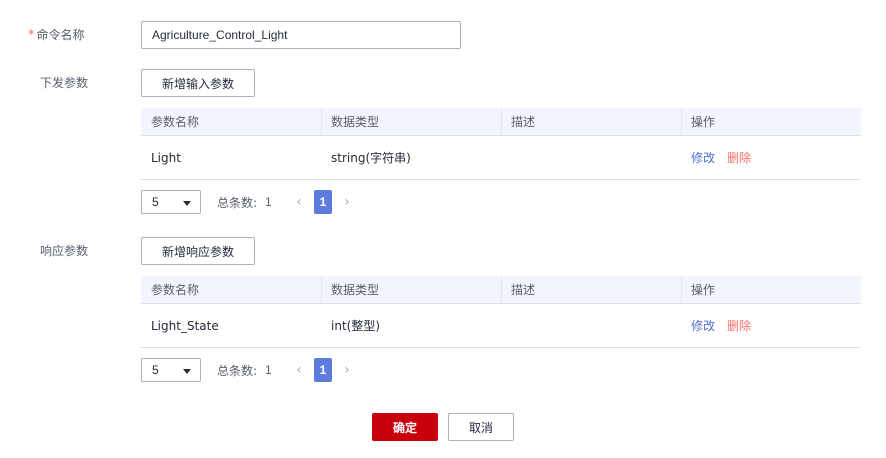 This screenshot has width=886, height=458. I want to click on add-input-param-button: 新增输入参数, so click(198, 83).